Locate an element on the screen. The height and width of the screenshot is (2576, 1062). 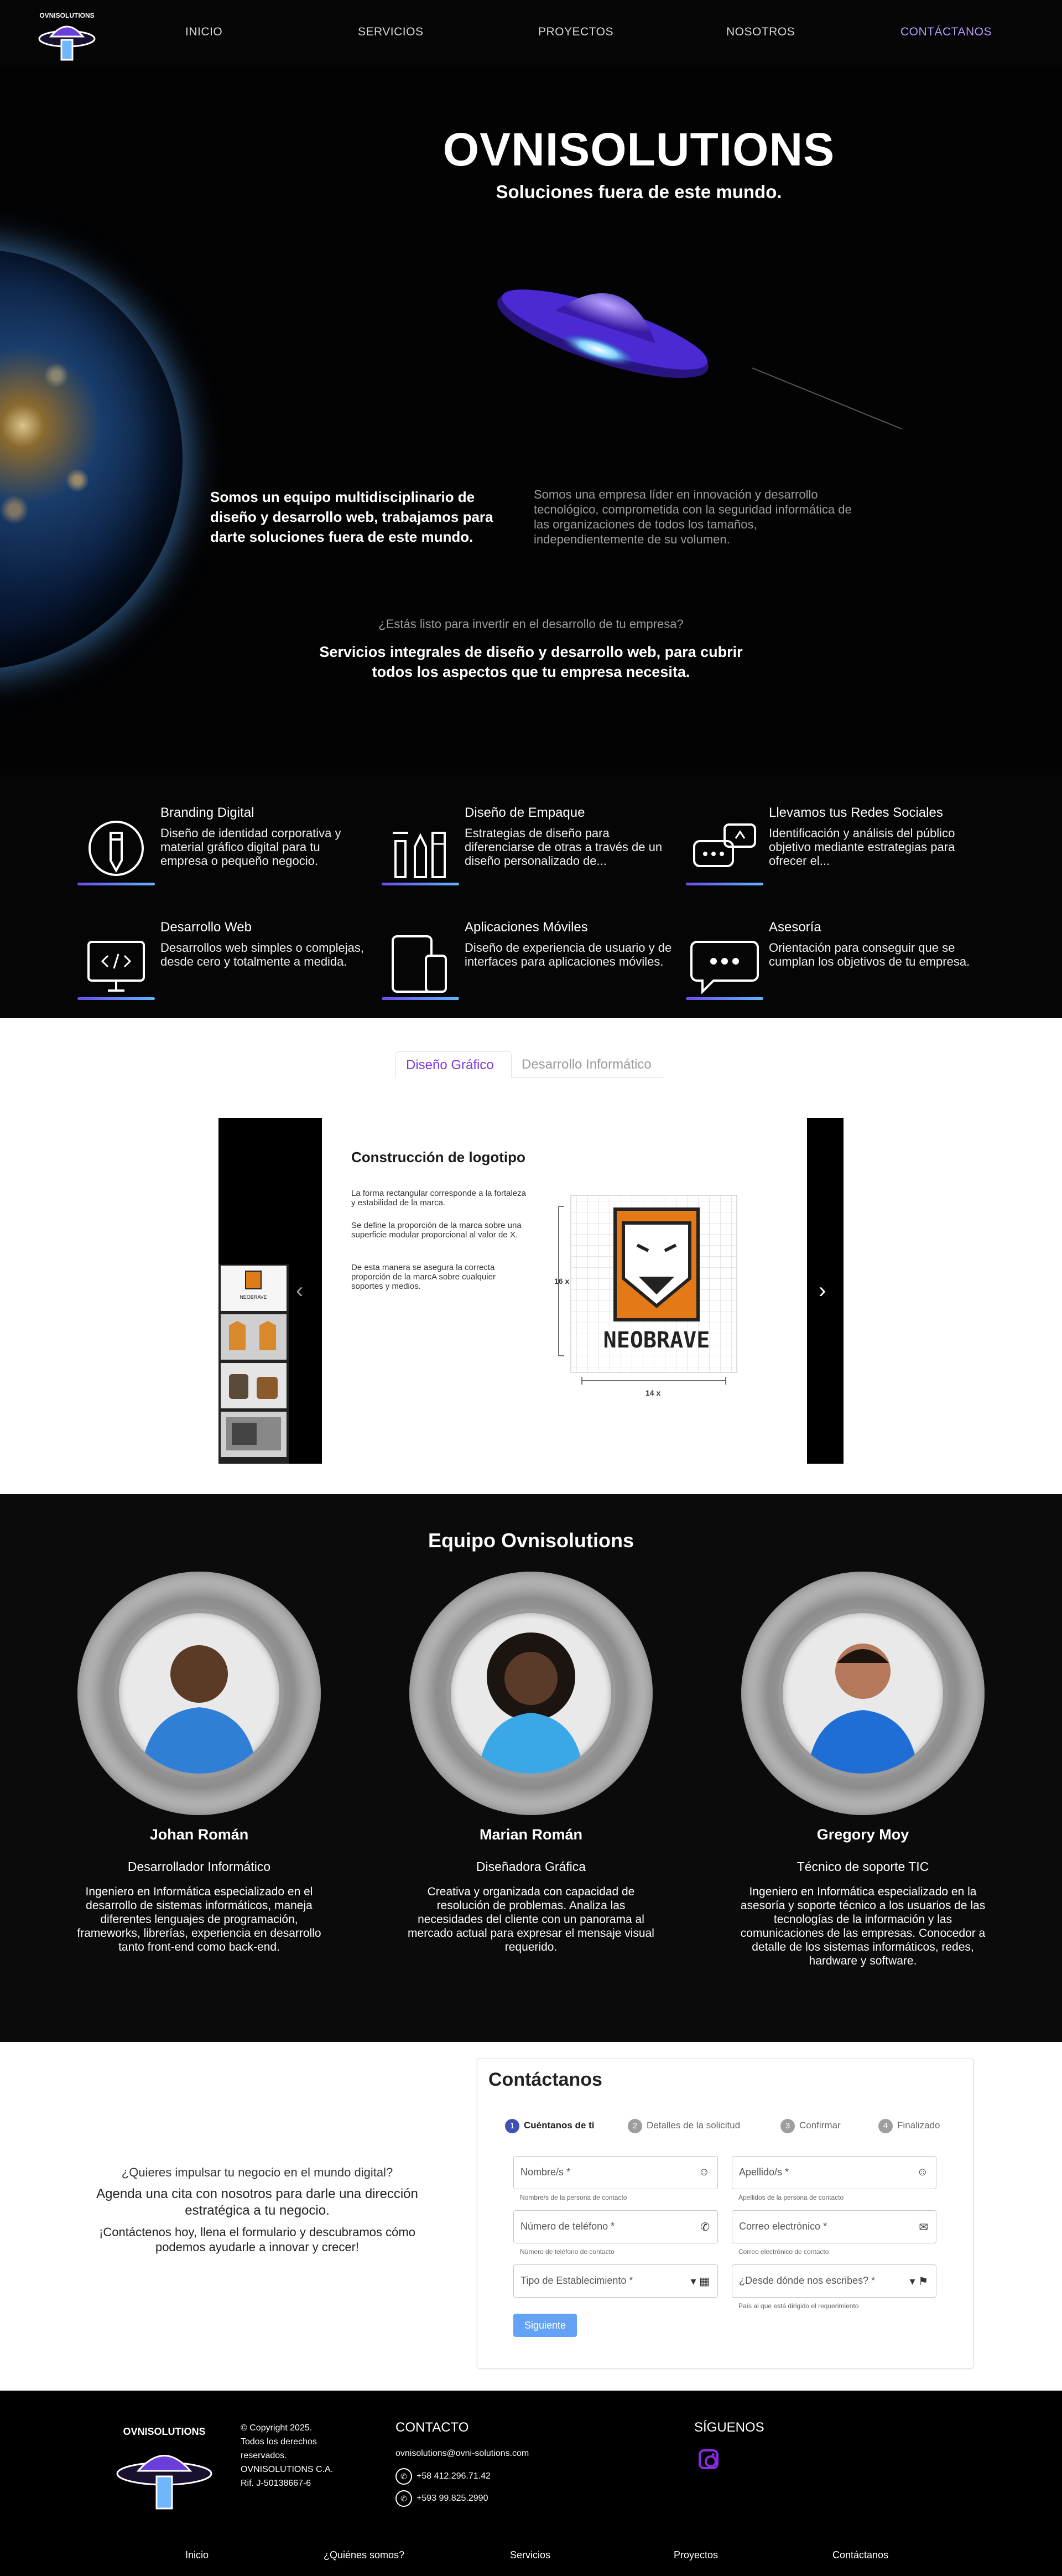
nav-inicio: INICIO is located at coordinates (203, 32).